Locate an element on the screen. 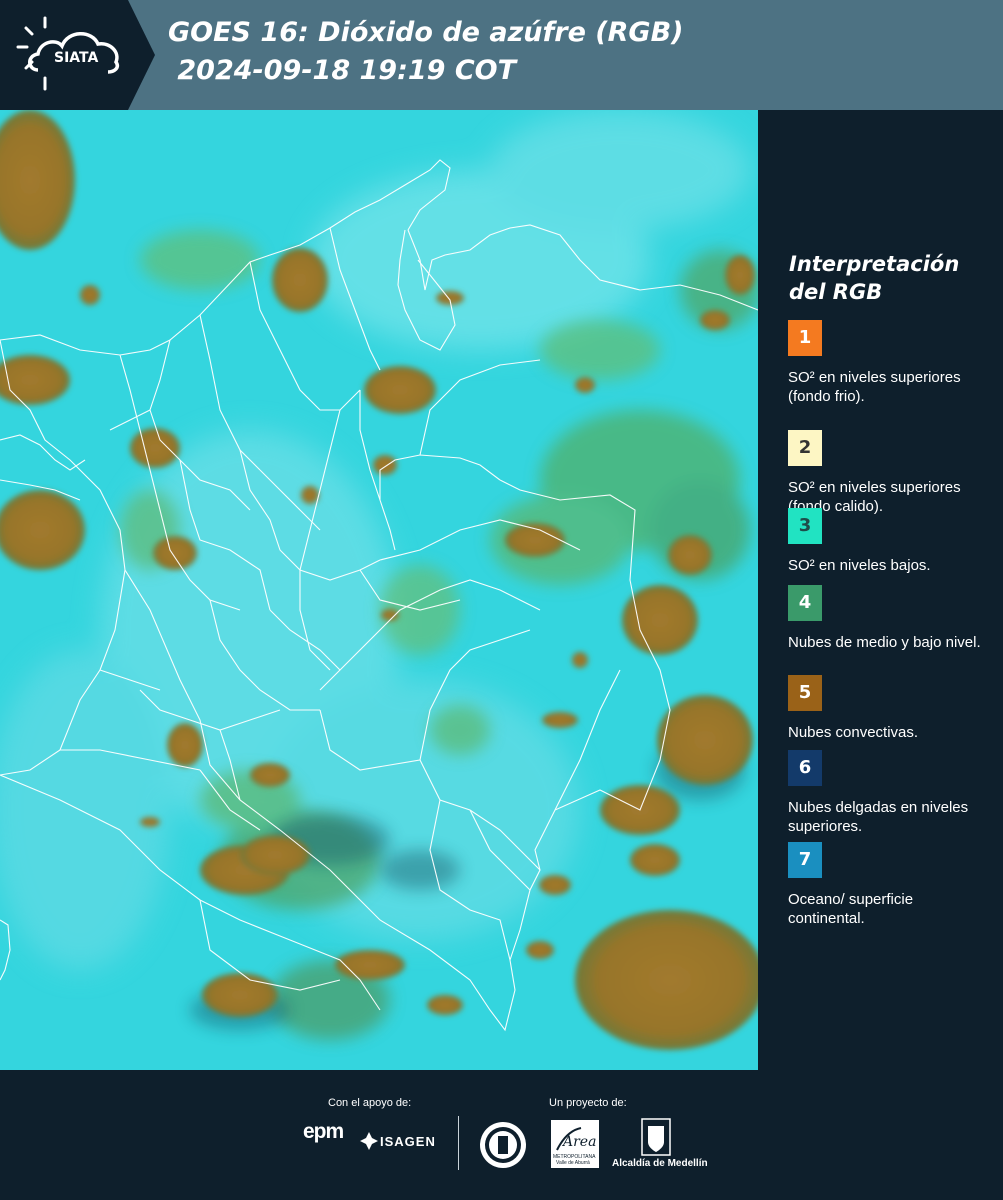 The width and height of the screenshot is (1003, 1200). isagen-logo-icon is located at coordinates (369, 1143).